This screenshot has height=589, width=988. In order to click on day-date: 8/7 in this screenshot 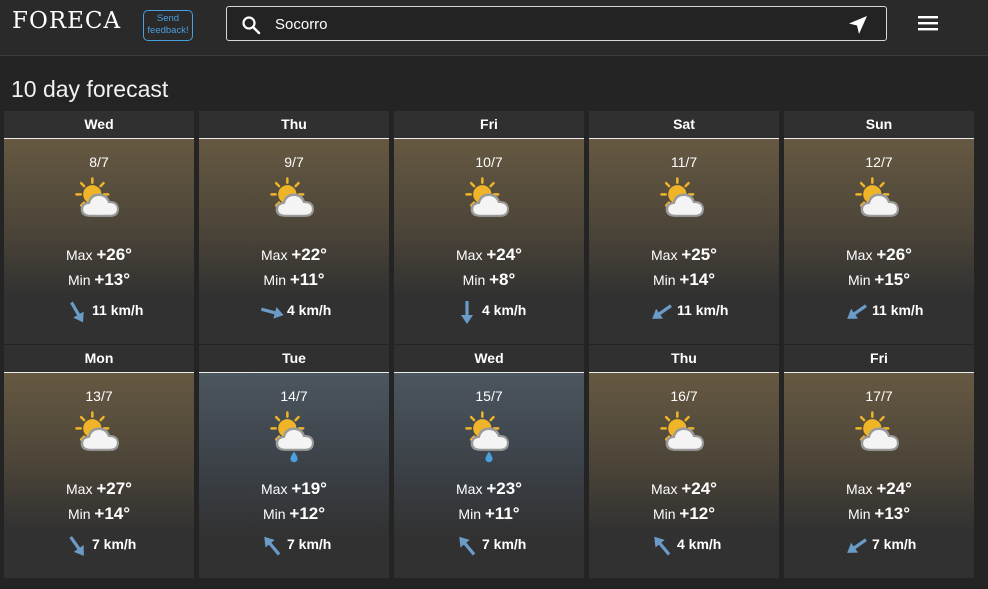, I will do `click(99, 162)`.